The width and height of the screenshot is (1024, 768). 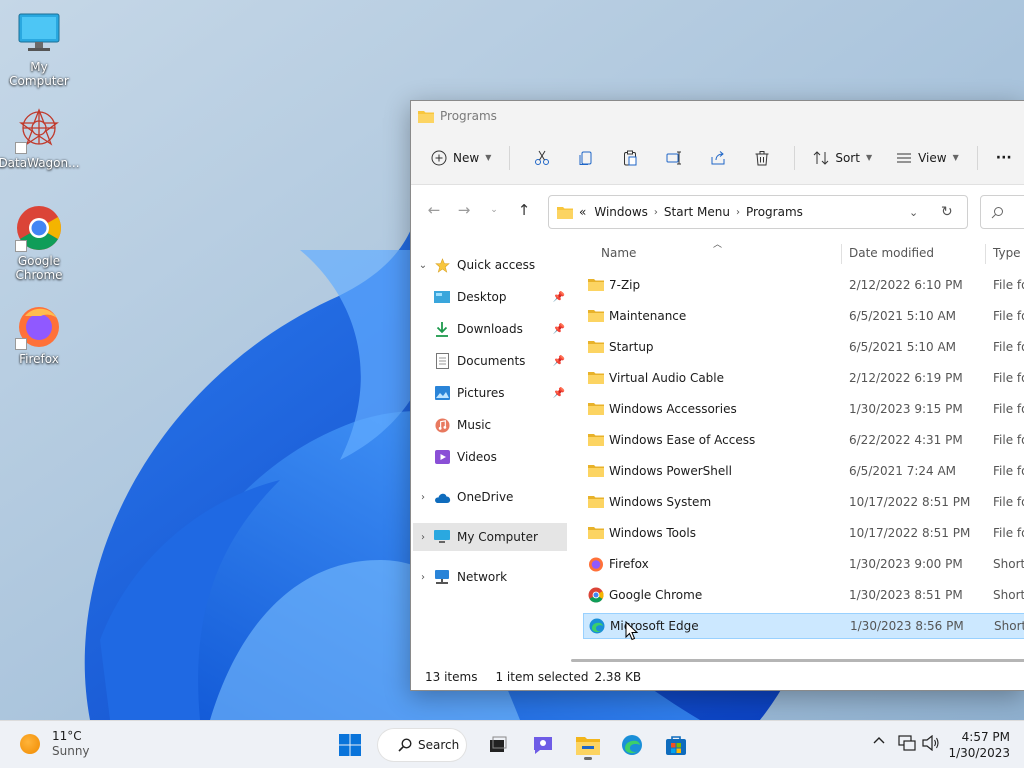 I want to click on delete-button, so click(x=762, y=158).